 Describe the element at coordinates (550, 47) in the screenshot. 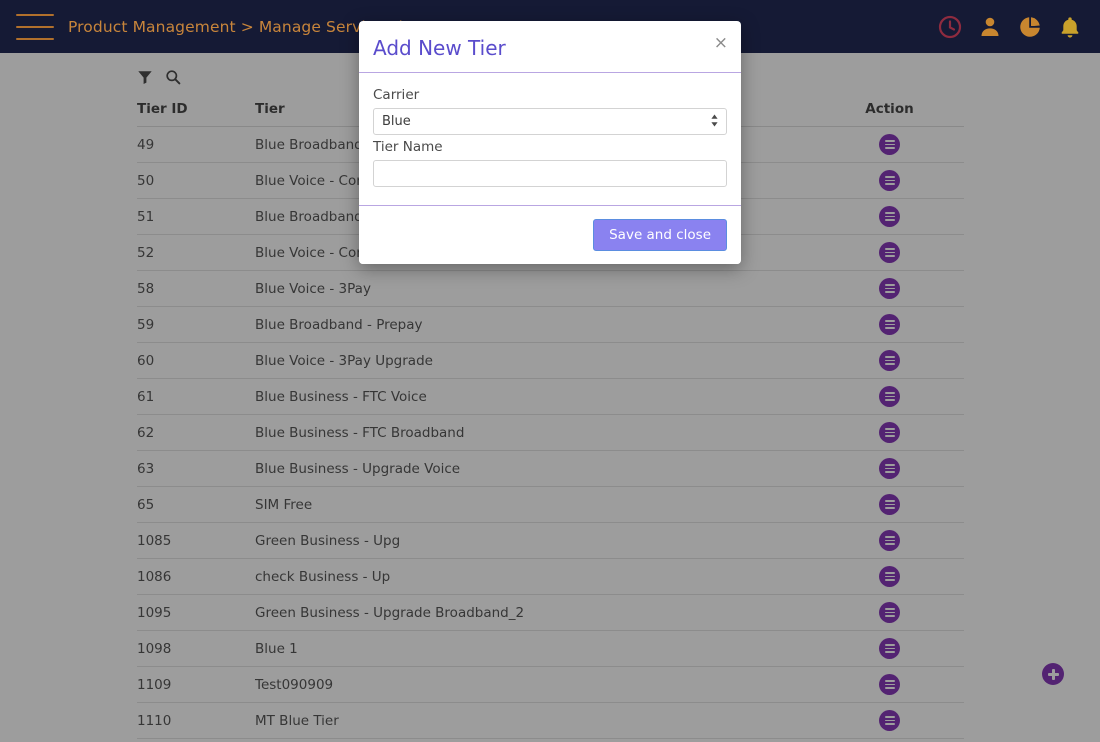

I see `modal-header: Add New Tier ×` at that location.